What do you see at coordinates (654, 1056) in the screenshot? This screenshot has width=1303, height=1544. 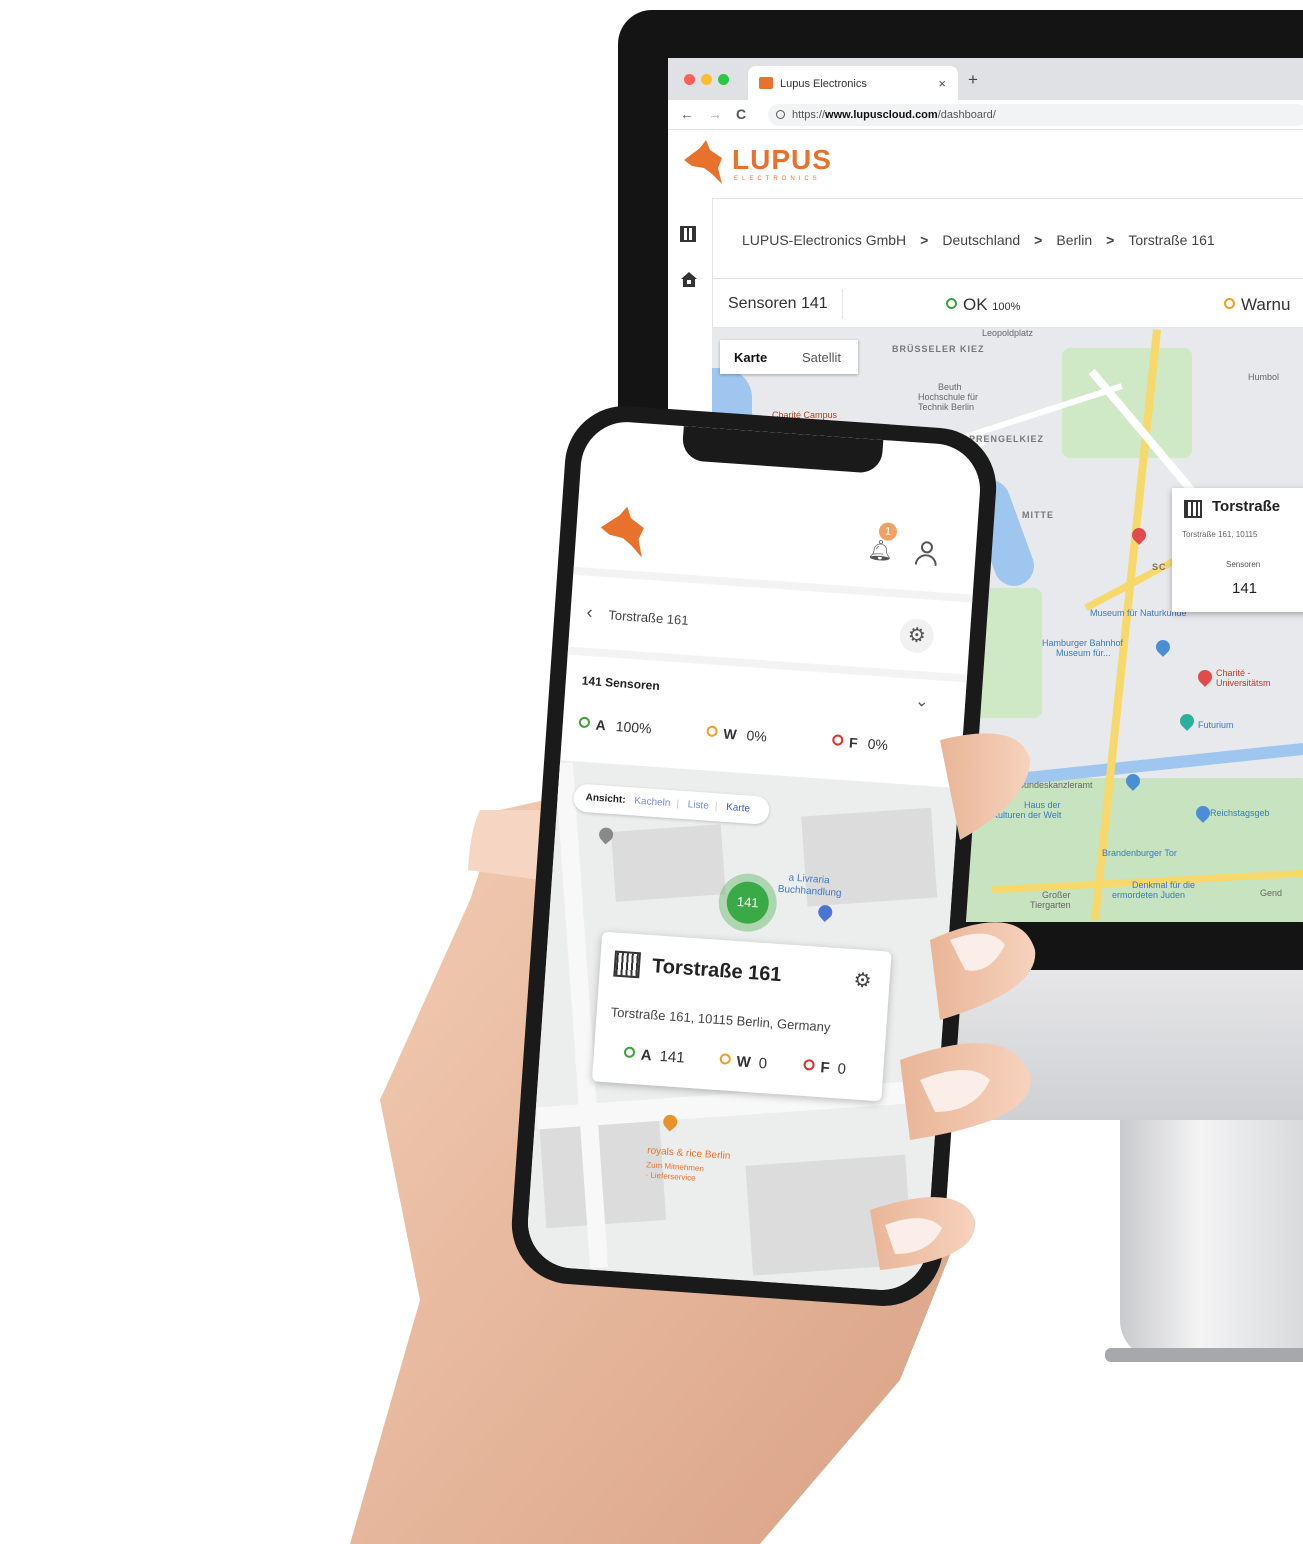 I see `status-ok: A 141` at bounding box center [654, 1056].